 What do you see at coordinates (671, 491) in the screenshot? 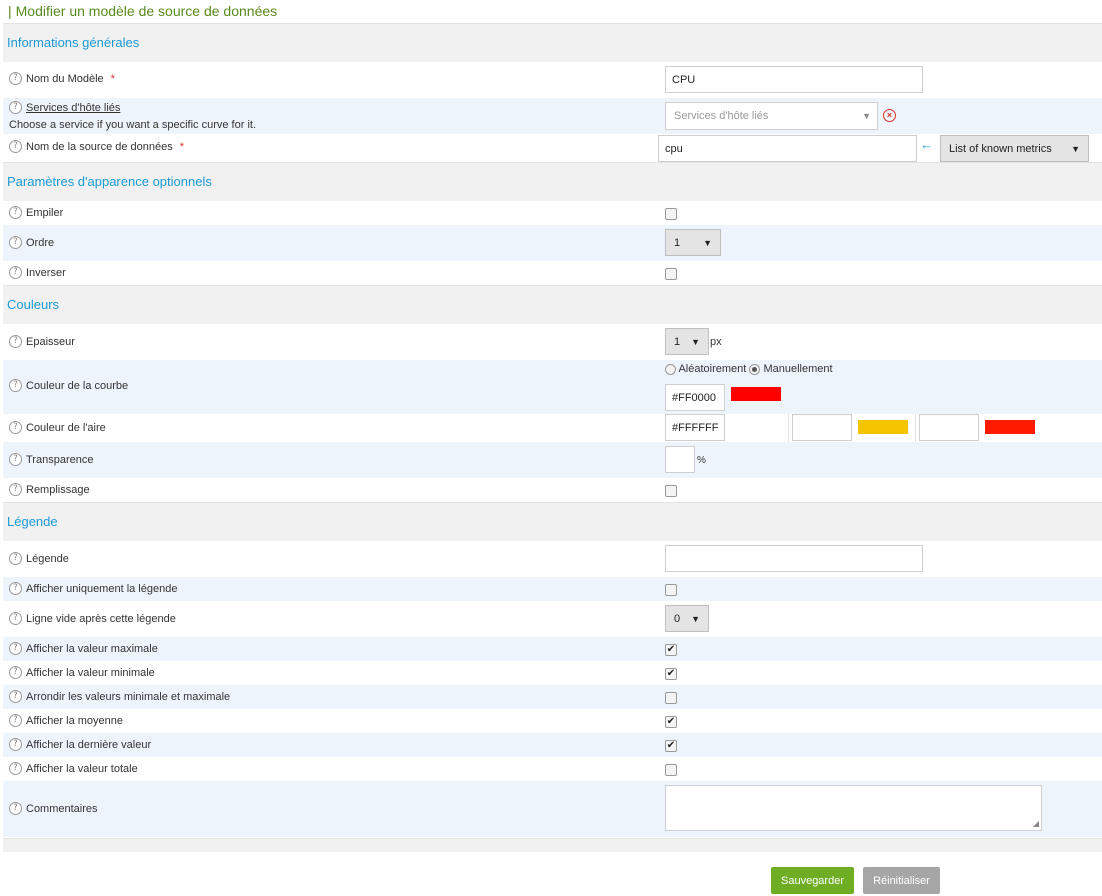
I see `fill-checkbox` at bounding box center [671, 491].